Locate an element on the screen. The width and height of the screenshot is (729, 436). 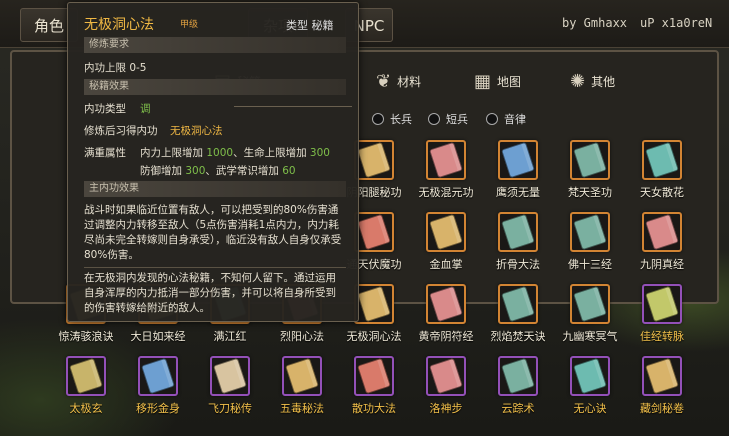
book-item: 散功大法 is located at coordinates (374, 386).